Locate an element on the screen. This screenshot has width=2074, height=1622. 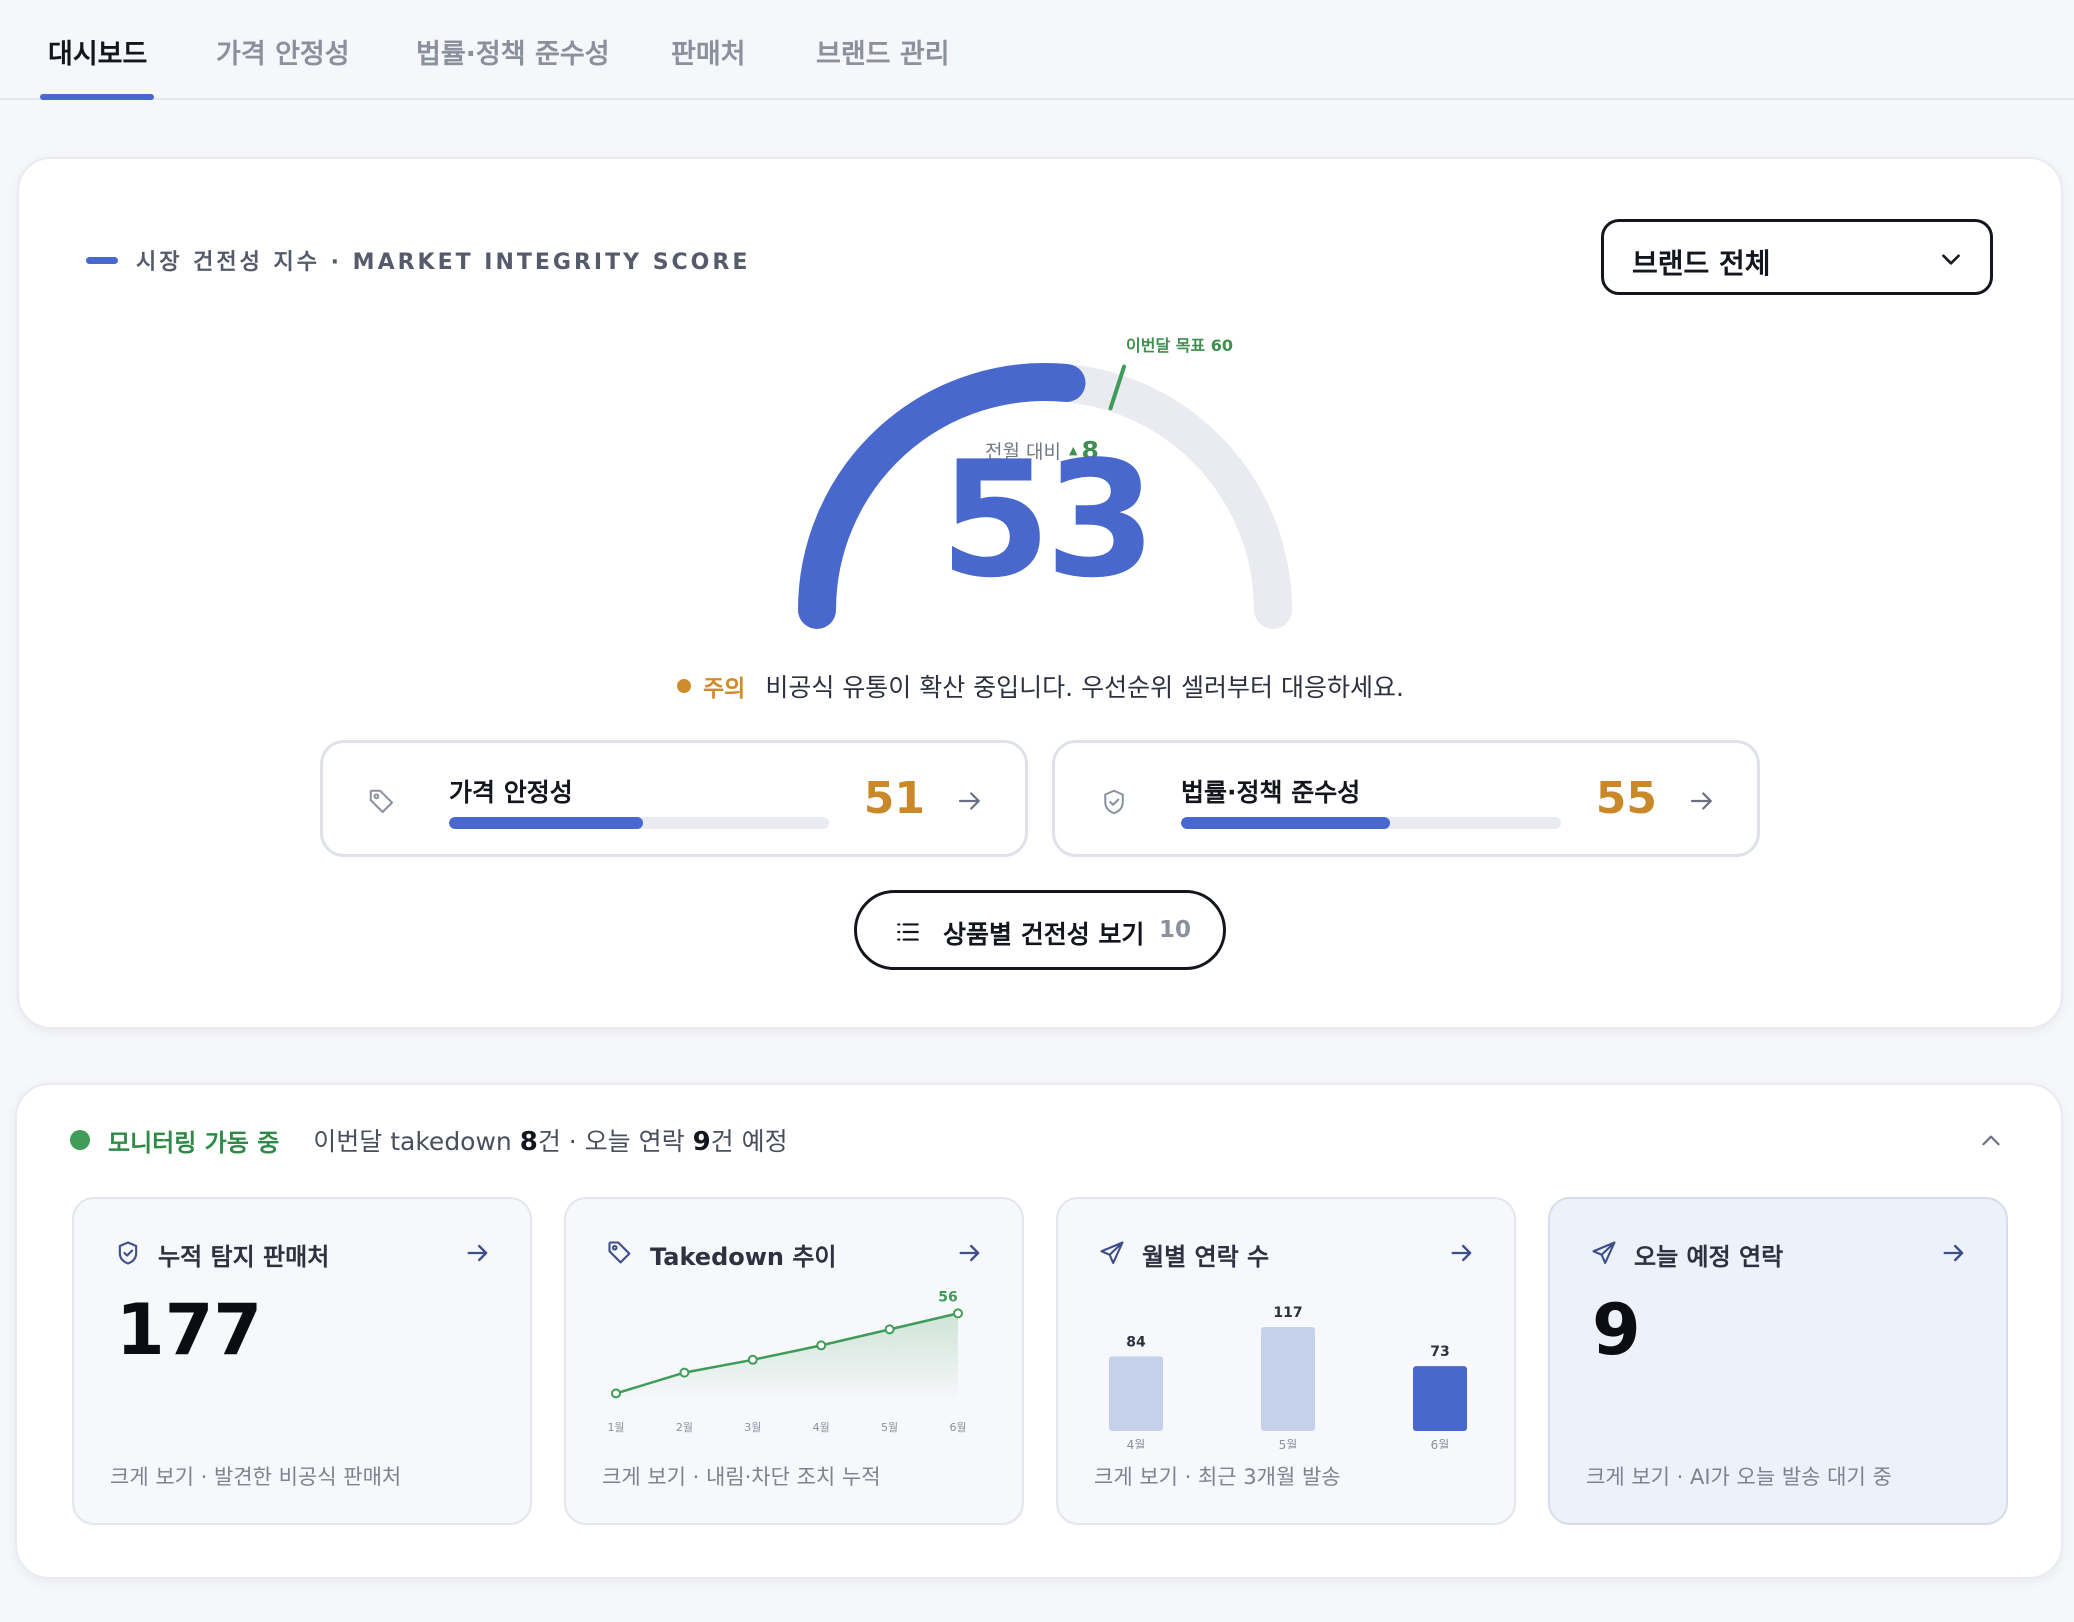
tile-today-contacts: 오늘 예정 연락 9 크게 보기 · AI가 오늘 발송 대기 중 is located at coordinates (1778, 1361).